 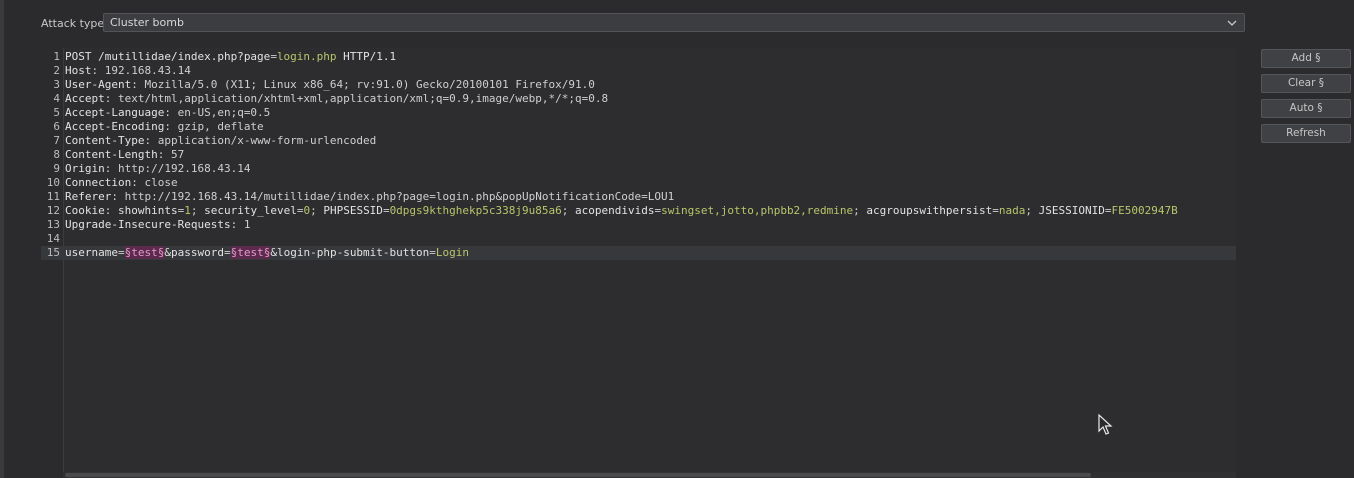 What do you see at coordinates (757, 210) in the screenshot?
I see `token: swingset,jotto,phpbb2,redmine` at bounding box center [757, 210].